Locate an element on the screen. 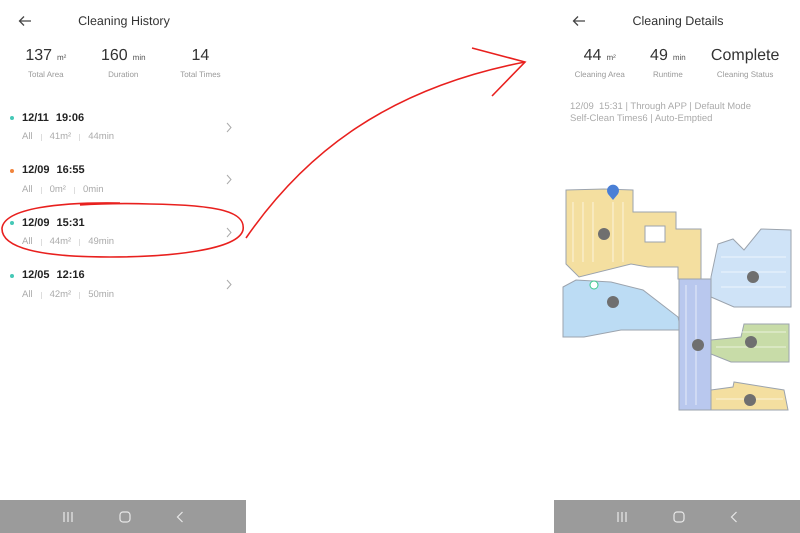 This screenshot has height=533, width=800. stat-value: 137 is located at coordinates (38, 56).